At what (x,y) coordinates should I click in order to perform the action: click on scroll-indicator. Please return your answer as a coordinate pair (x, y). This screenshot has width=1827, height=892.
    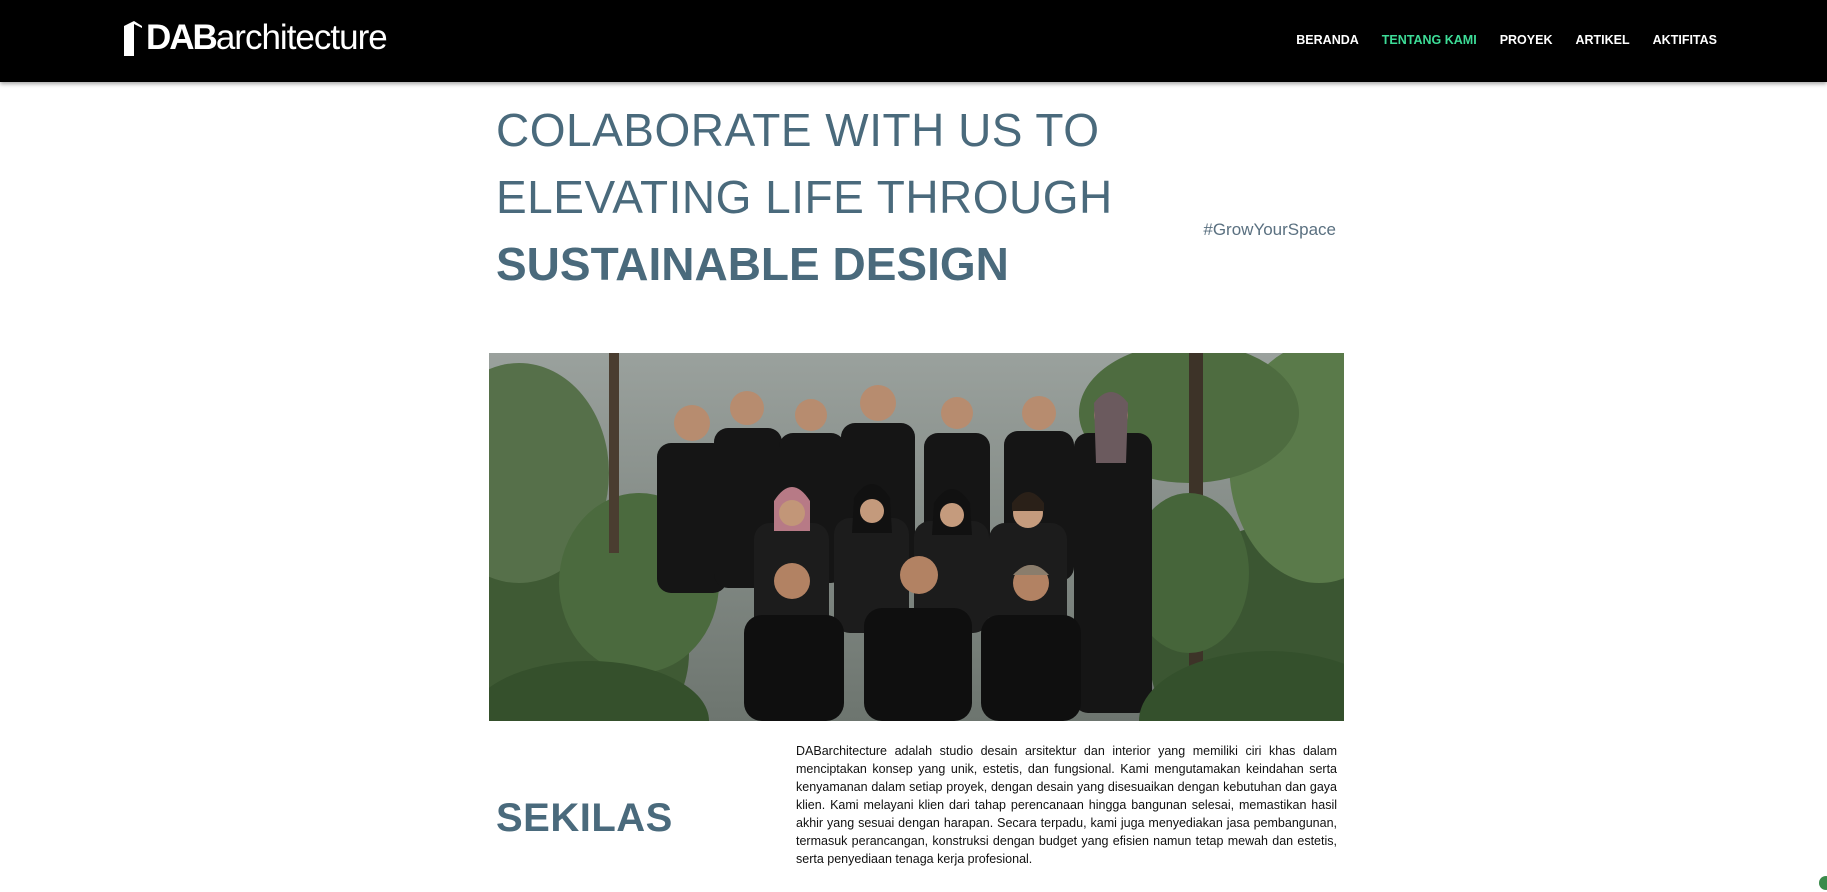
    Looking at the image, I should click on (1823, 883).